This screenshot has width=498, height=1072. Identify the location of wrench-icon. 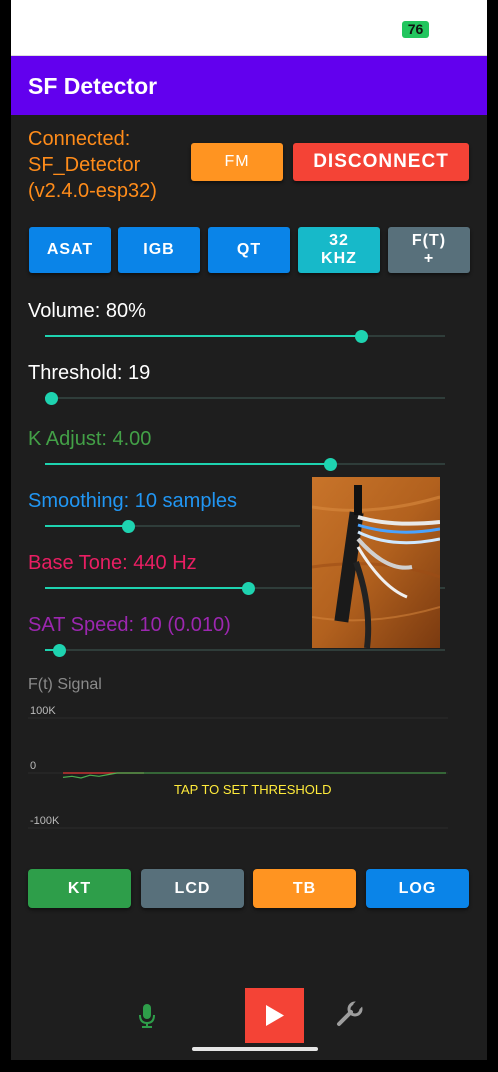
(350, 1015).